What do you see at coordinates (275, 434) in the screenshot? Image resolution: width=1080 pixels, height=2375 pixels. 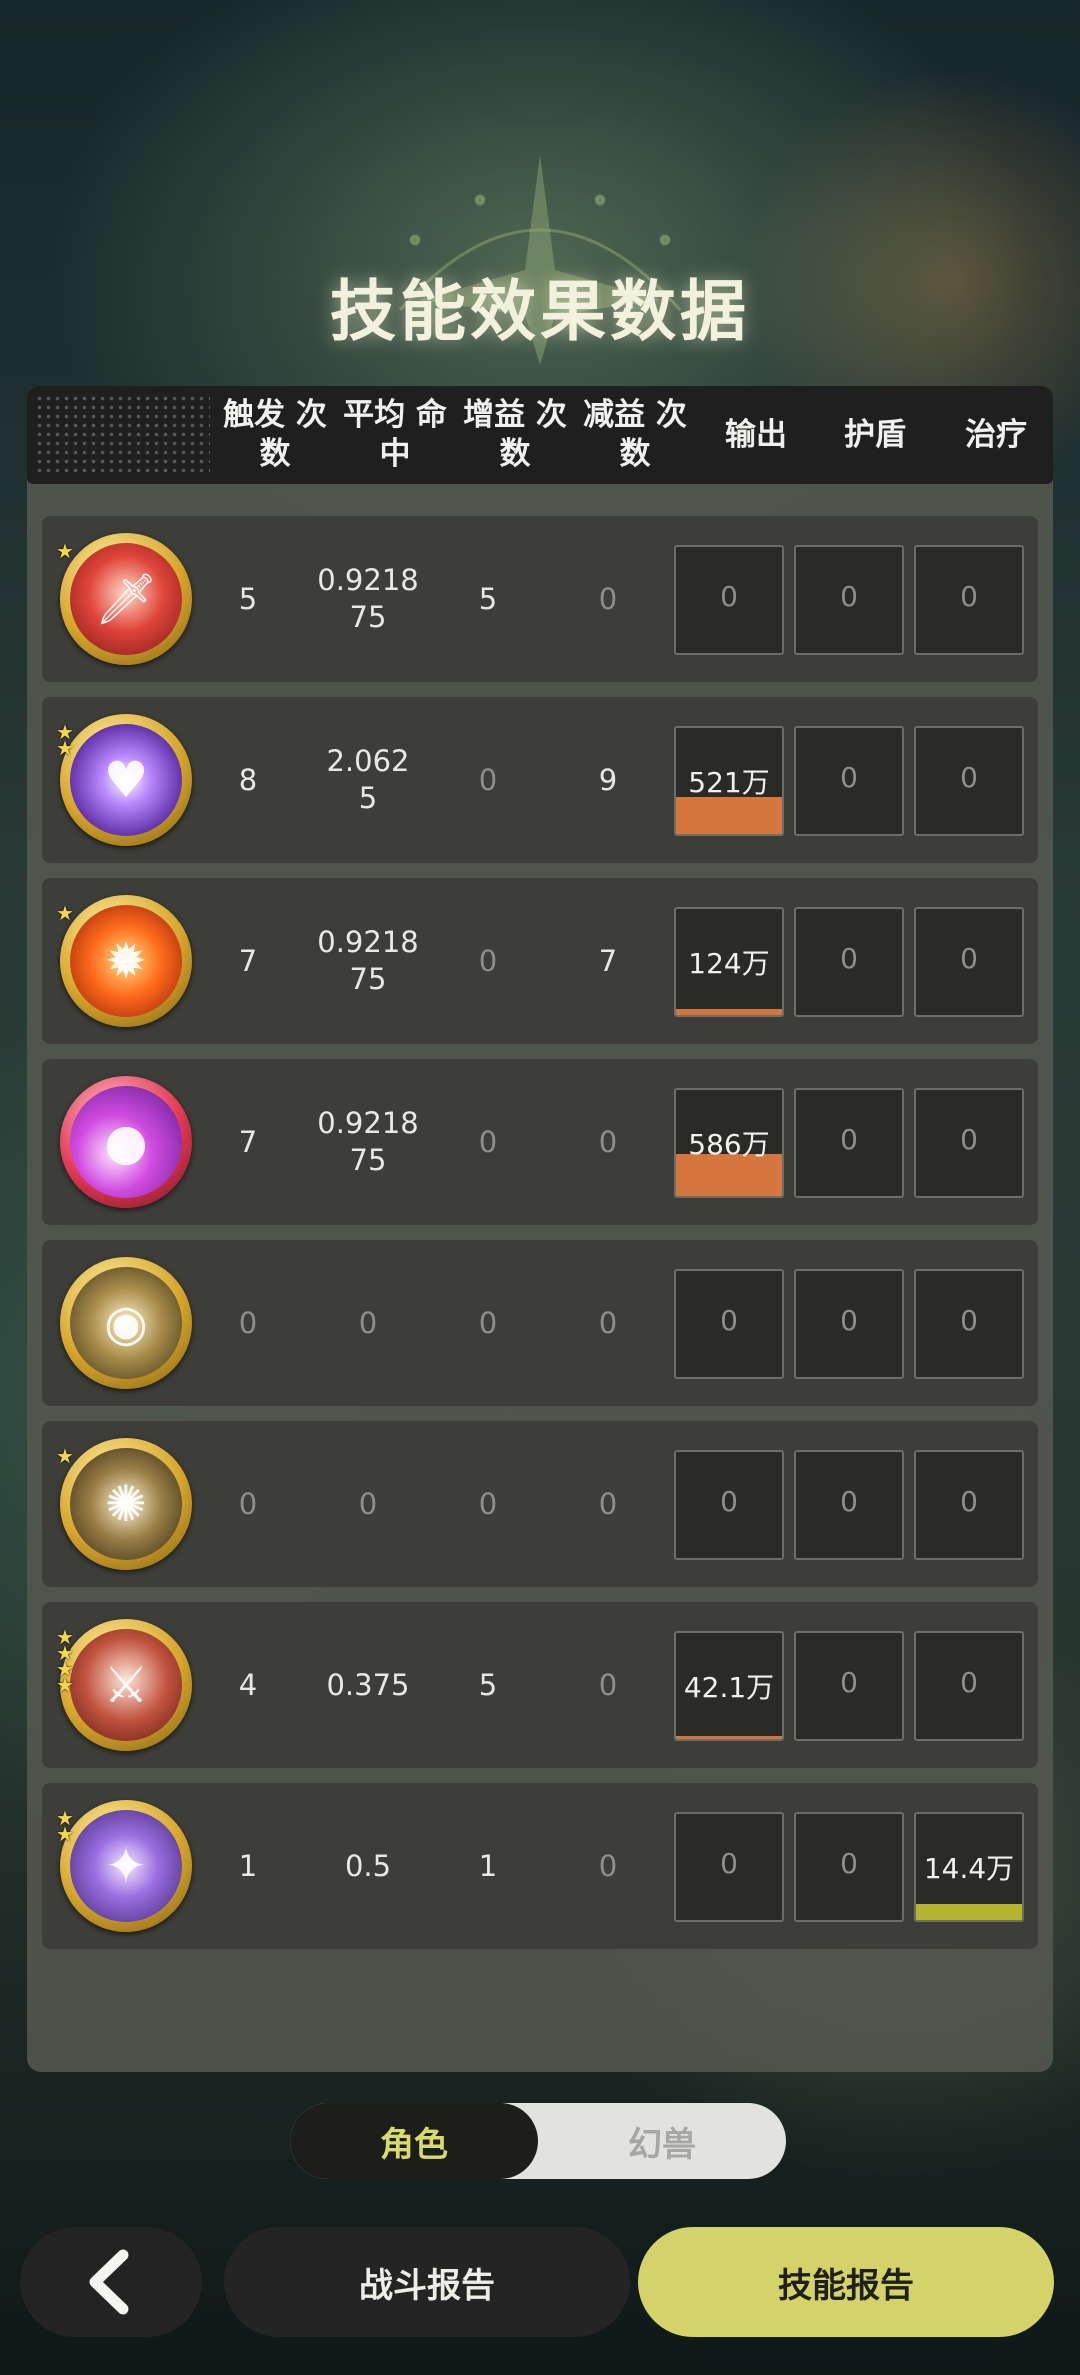 I see `header-trigger-count: 触发 次数` at bounding box center [275, 434].